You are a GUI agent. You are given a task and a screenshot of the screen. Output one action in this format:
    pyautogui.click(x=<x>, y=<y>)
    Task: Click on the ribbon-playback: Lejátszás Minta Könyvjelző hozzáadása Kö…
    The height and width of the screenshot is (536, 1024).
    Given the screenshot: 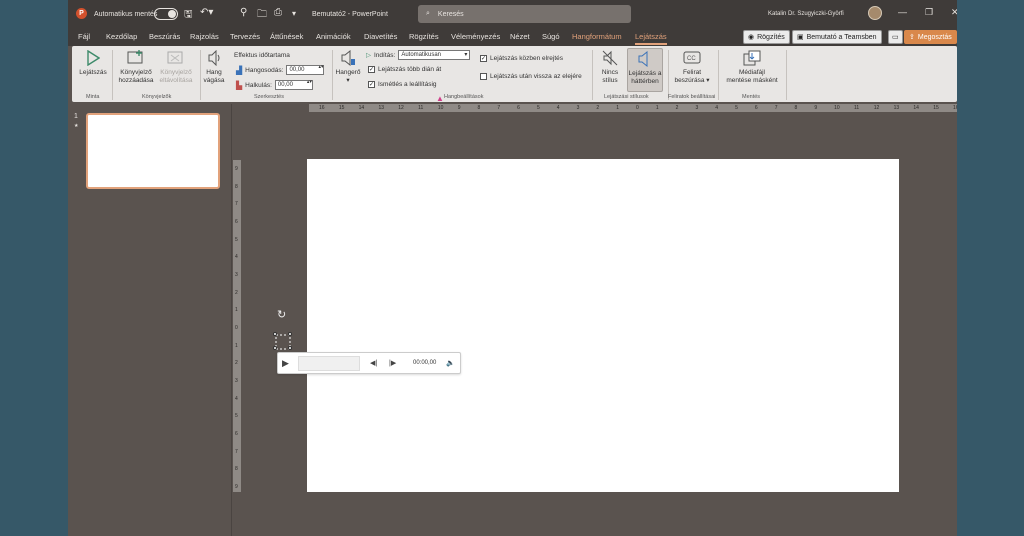 What is the action you would take?
    pyautogui.click(x=514, y=74)
    